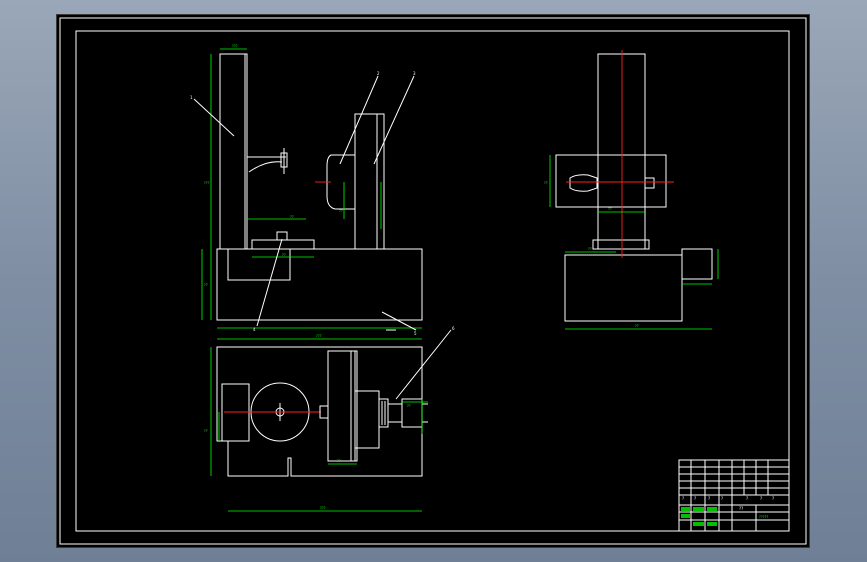 The image size is (867, 562). What do you see at coordinates (233, 151) in the screenshot?
I see `front-left-column` at bounding box center [233, 151].